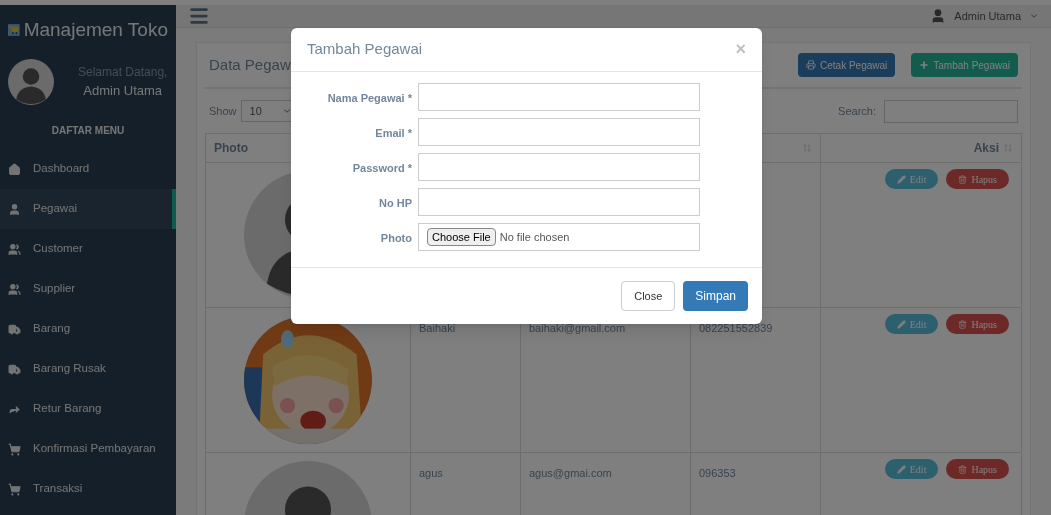 The image size is (1051, 515). I want to click on save-button: Simpan, so click(715, 296).